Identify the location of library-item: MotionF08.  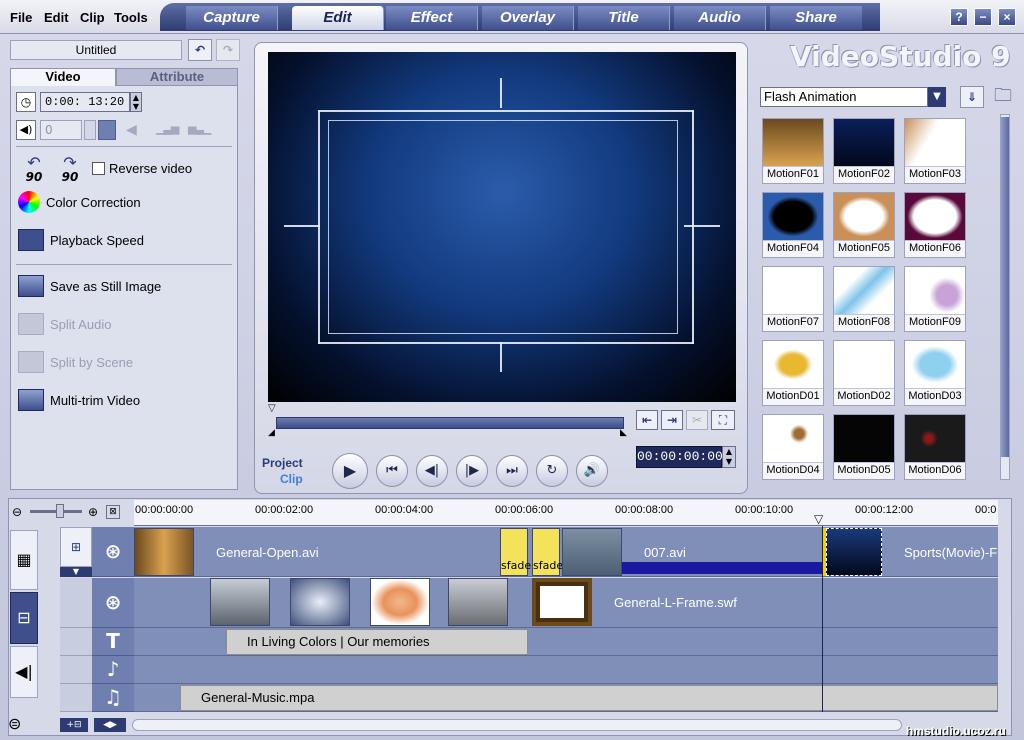
(864, 299).